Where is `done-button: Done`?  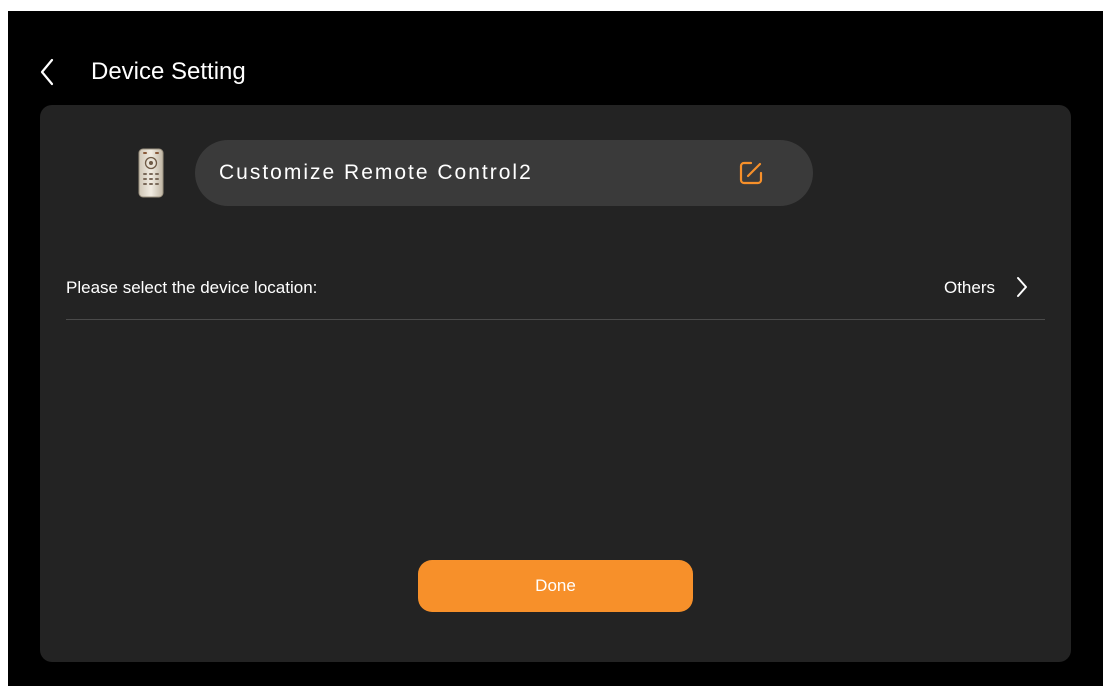
done-button: Done is located at coordinates (555, 586).